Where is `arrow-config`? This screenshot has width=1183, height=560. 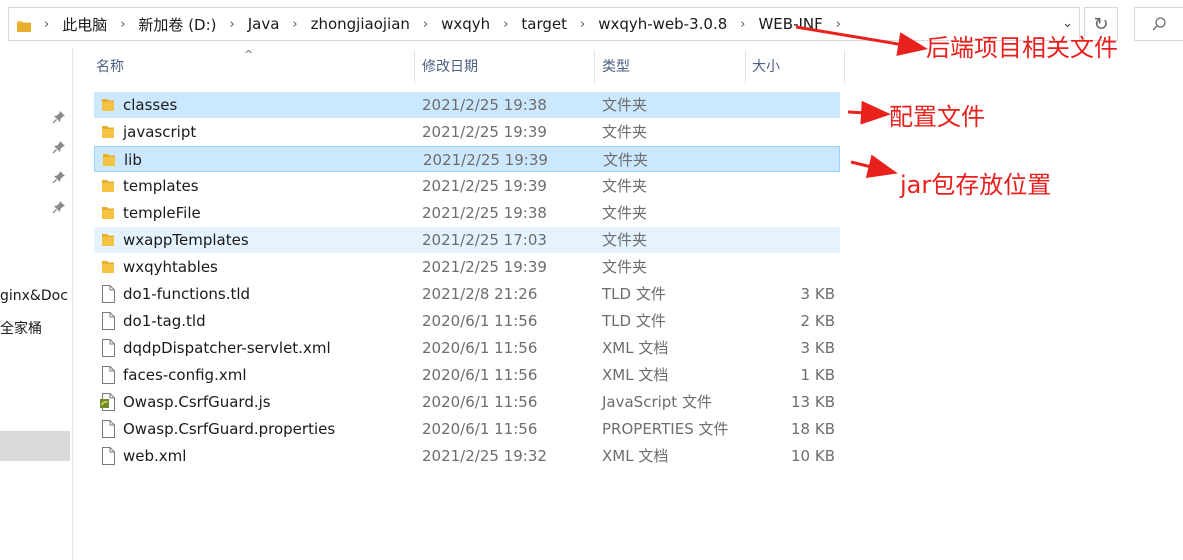 arrow-config is located at coordinates (869, 112).